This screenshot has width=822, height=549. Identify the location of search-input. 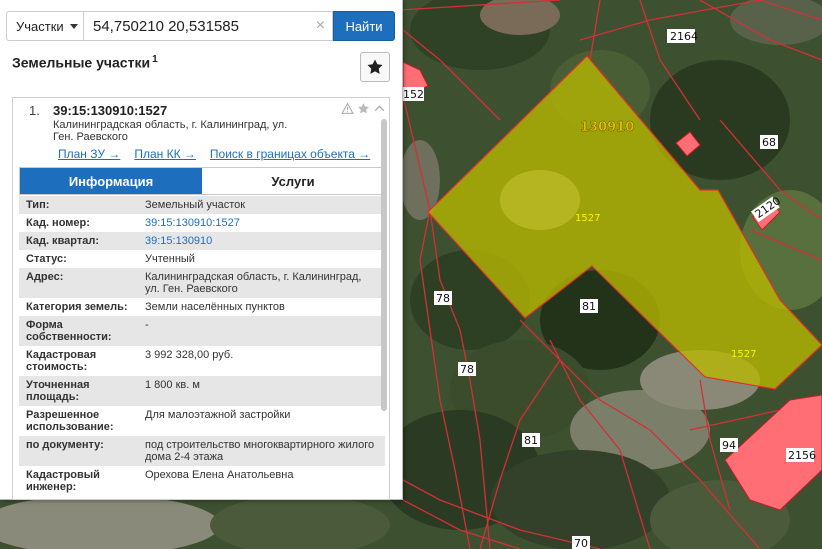
(208, 26).